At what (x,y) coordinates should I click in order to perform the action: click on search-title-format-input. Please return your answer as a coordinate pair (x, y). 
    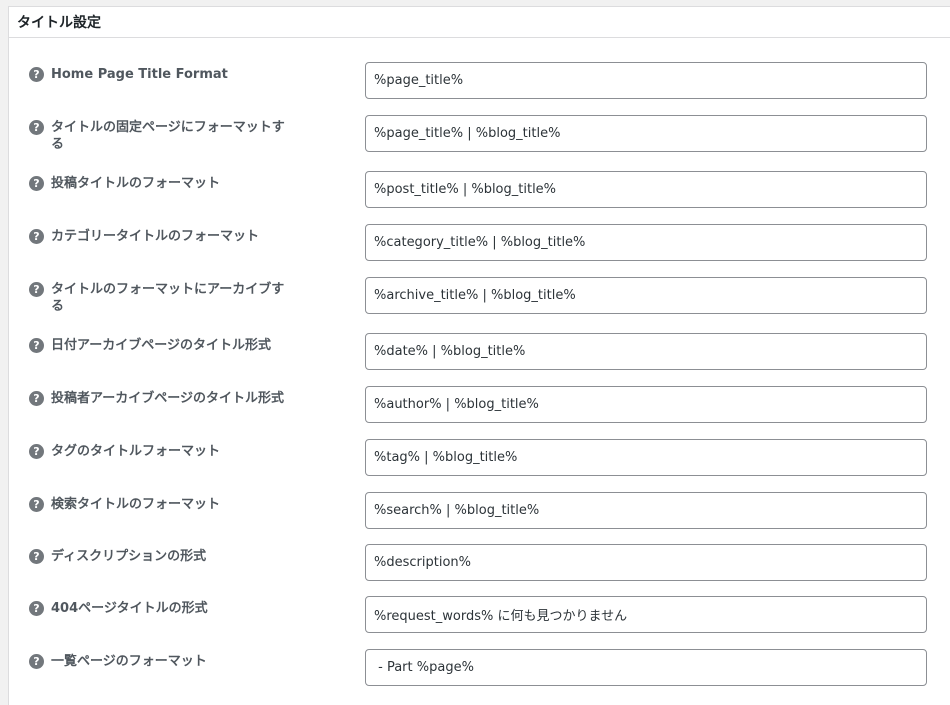
    Looking at the image, I should click on (646, 510).